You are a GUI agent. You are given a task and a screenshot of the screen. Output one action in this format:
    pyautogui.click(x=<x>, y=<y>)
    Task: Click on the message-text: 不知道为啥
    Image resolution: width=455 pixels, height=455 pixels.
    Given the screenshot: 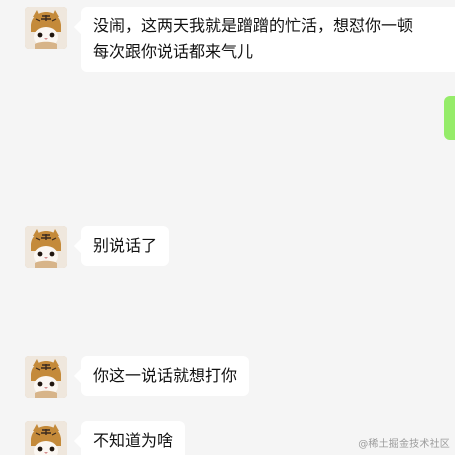 What is the action you would take?
    pyautogui.click(x=133, y=440)
    